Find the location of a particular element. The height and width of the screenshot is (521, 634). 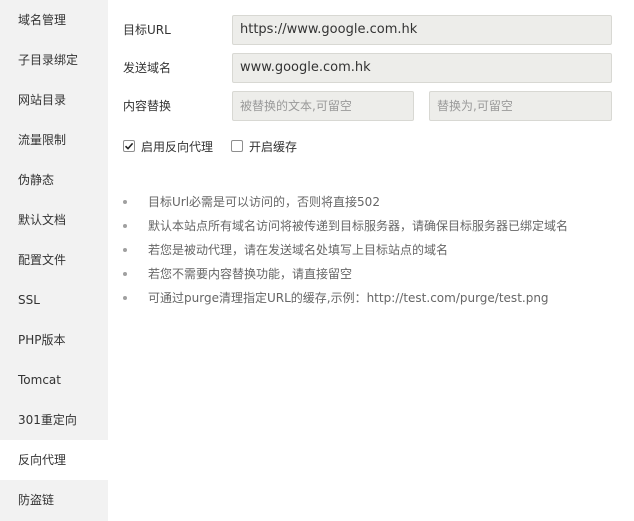

sidebar-item-301-redirect: 301重定向 is located at coordinates (54, 420).